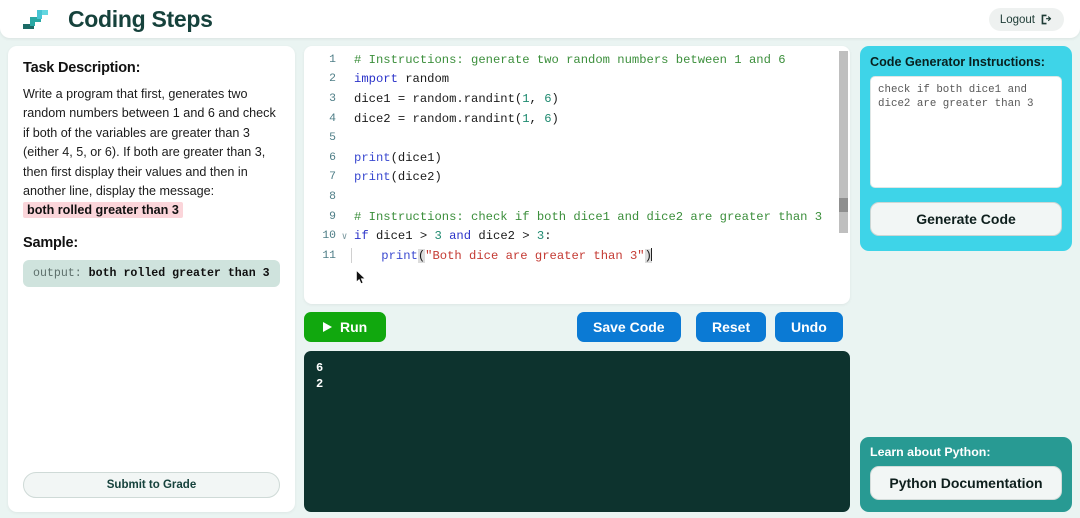 This screenshot has width=1080, height=518. What do you see at coordinates (51, 242) in the screenshot?
I see `sample-heading: Sample:` at bounding box center [51, 242].